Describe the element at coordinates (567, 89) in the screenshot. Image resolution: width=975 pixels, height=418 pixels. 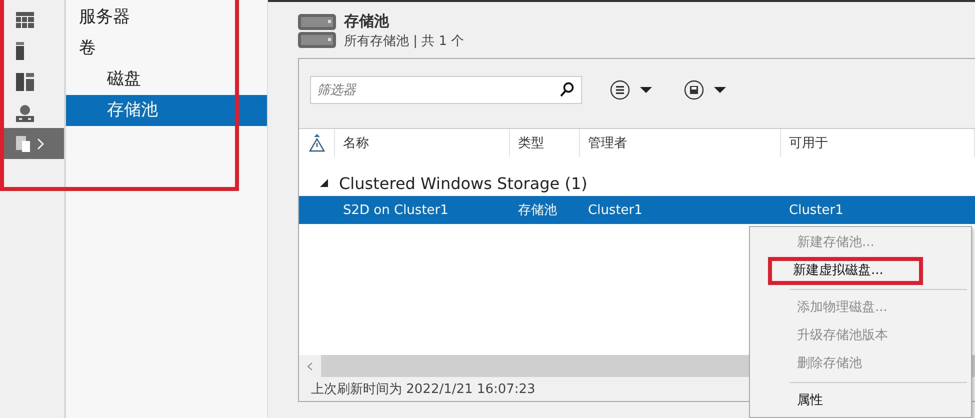
I see `search-icon` at that location.